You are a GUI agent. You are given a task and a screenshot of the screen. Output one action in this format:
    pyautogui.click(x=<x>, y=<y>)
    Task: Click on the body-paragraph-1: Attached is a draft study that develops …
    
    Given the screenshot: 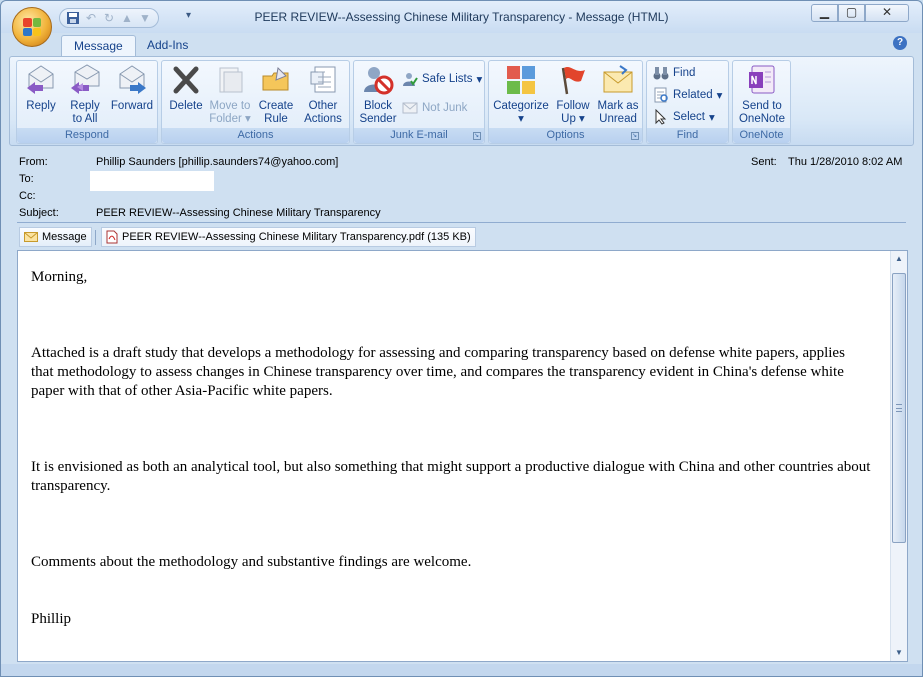 What is the action you would take?
    pyautogui.click(x=438, y=372)
    